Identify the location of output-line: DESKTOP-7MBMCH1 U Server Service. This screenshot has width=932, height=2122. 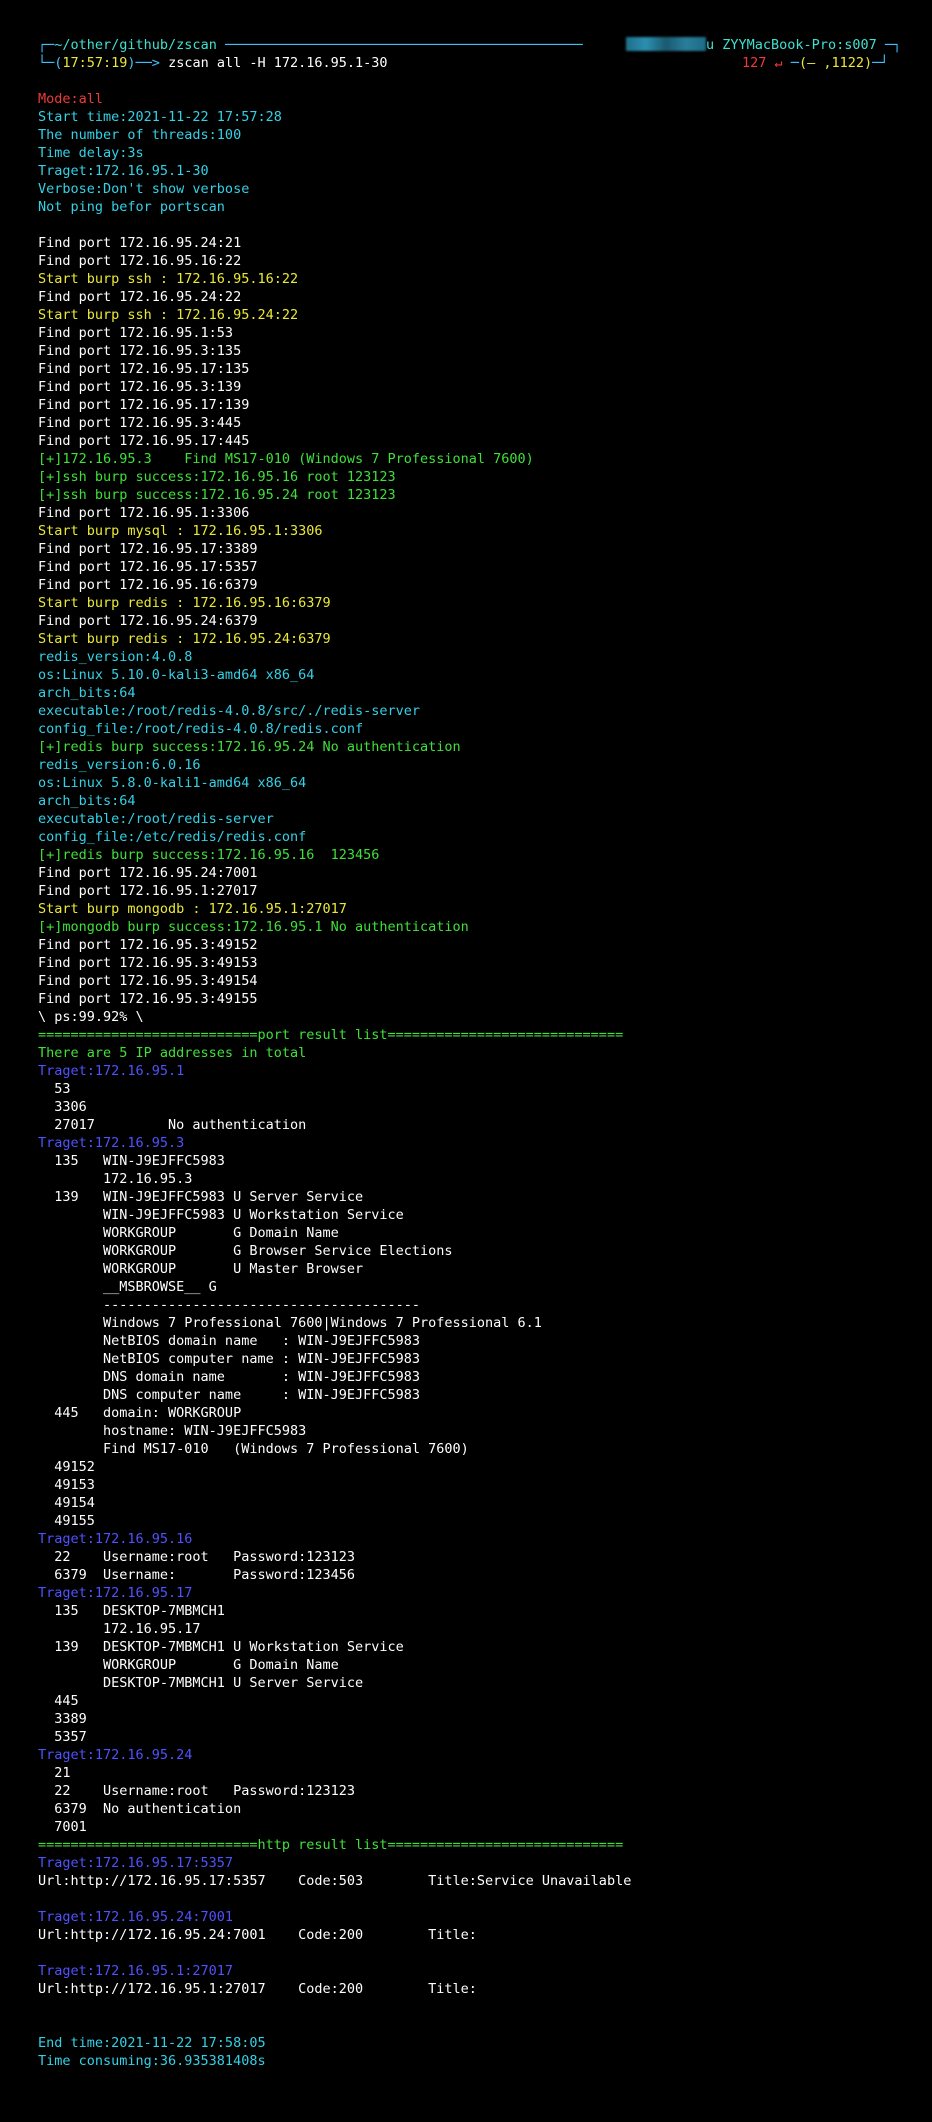
(201, 1683).